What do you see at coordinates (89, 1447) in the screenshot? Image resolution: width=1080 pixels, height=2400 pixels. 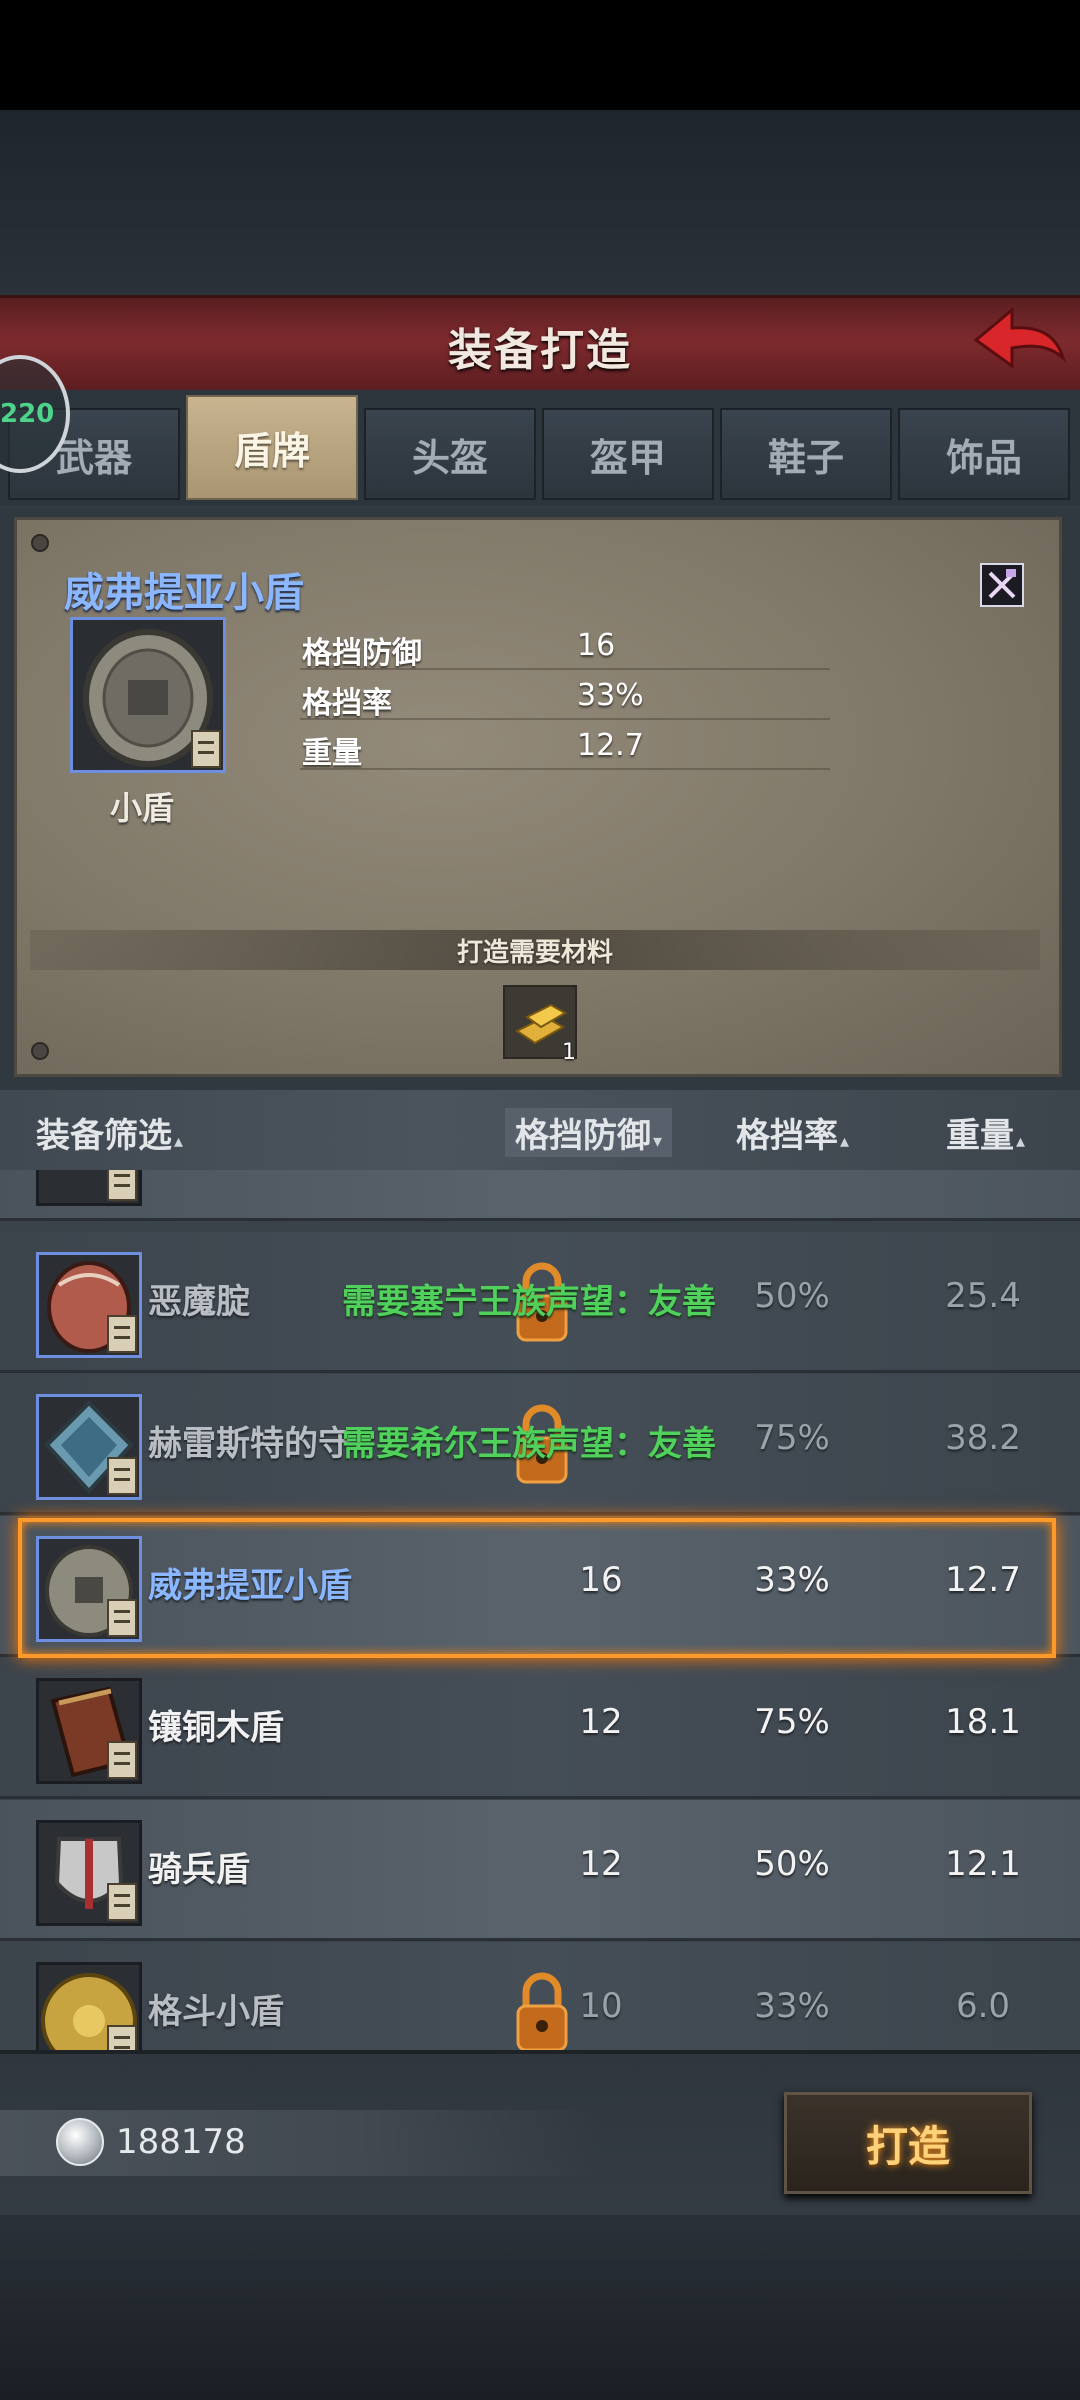 I see `kite-shield-icon` at bounding box center [89, 1447].